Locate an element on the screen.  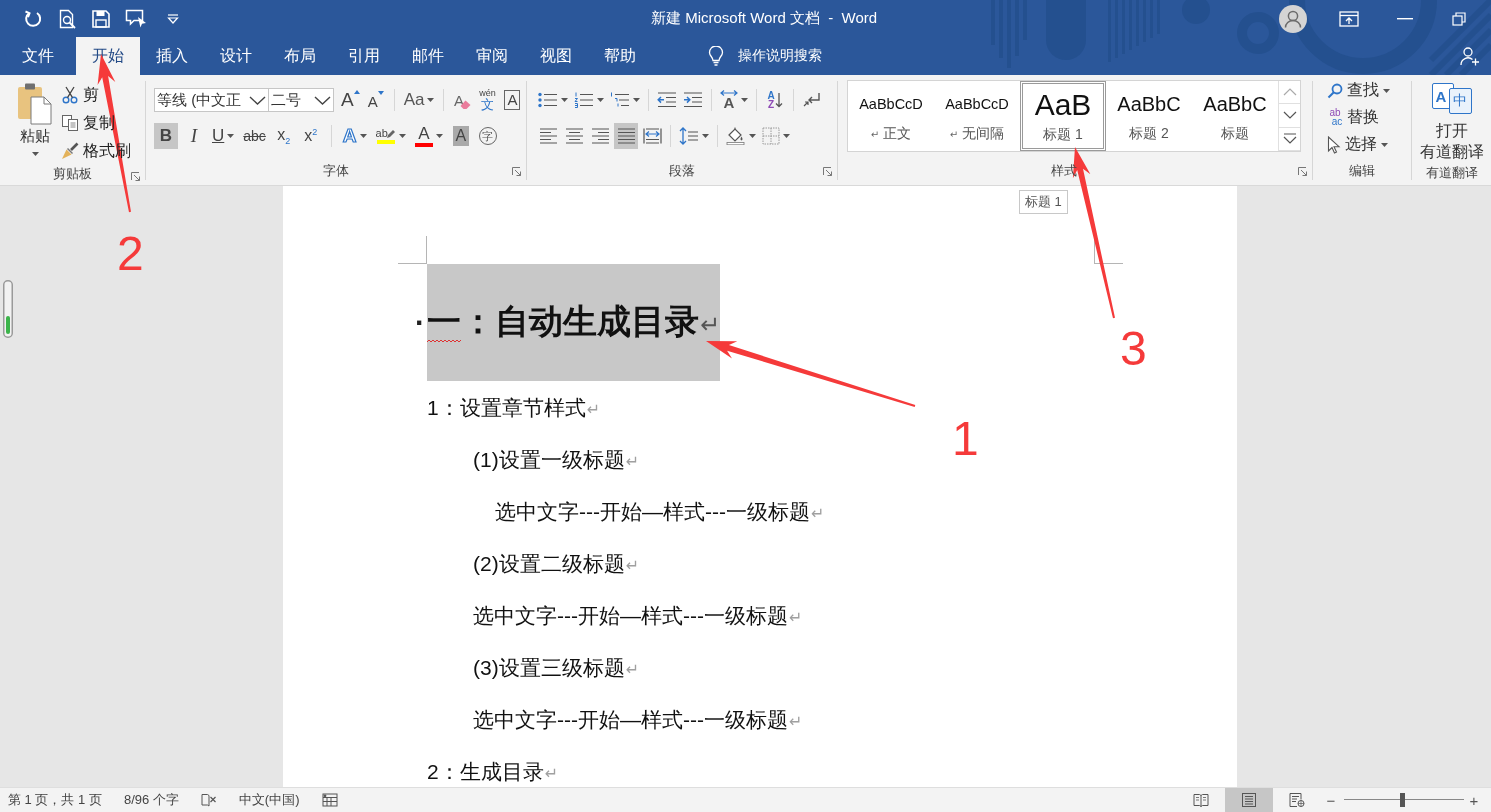
font-size-dropdown: 二号 is located at coordinates (301, 100).